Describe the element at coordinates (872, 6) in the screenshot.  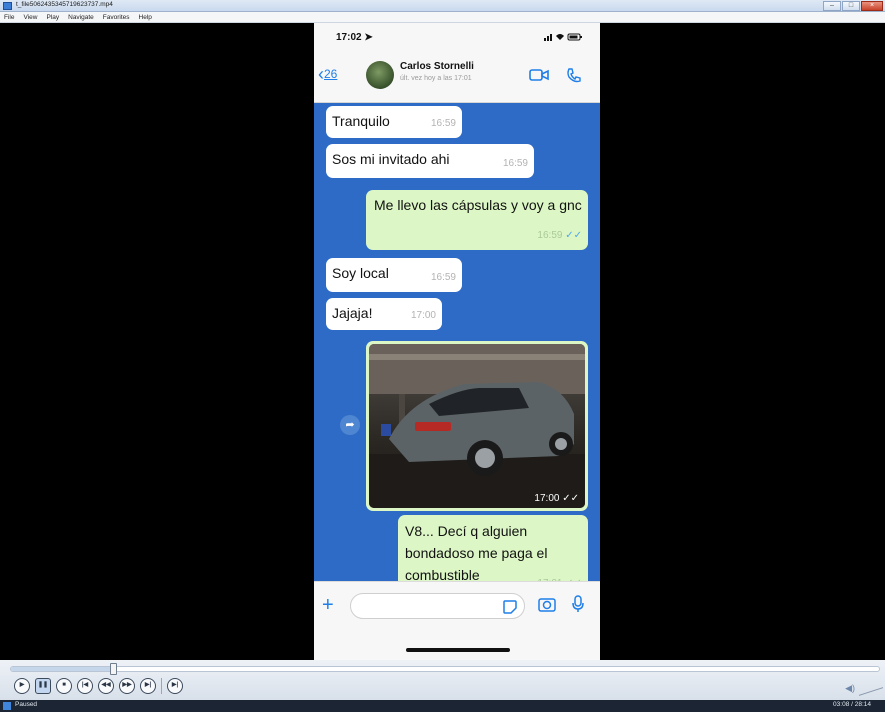
I see `close-icon: ×` at that location.